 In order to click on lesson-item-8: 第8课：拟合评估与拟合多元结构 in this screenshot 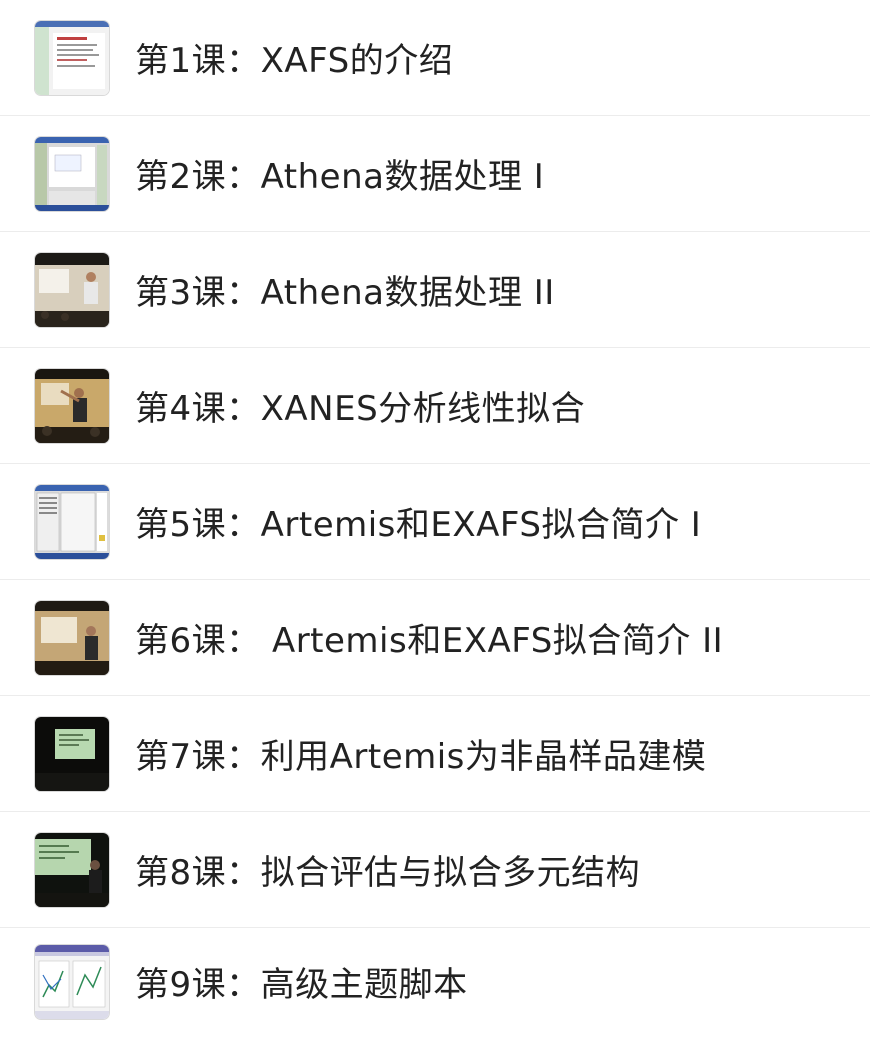, I will do `click(435, 870)`.